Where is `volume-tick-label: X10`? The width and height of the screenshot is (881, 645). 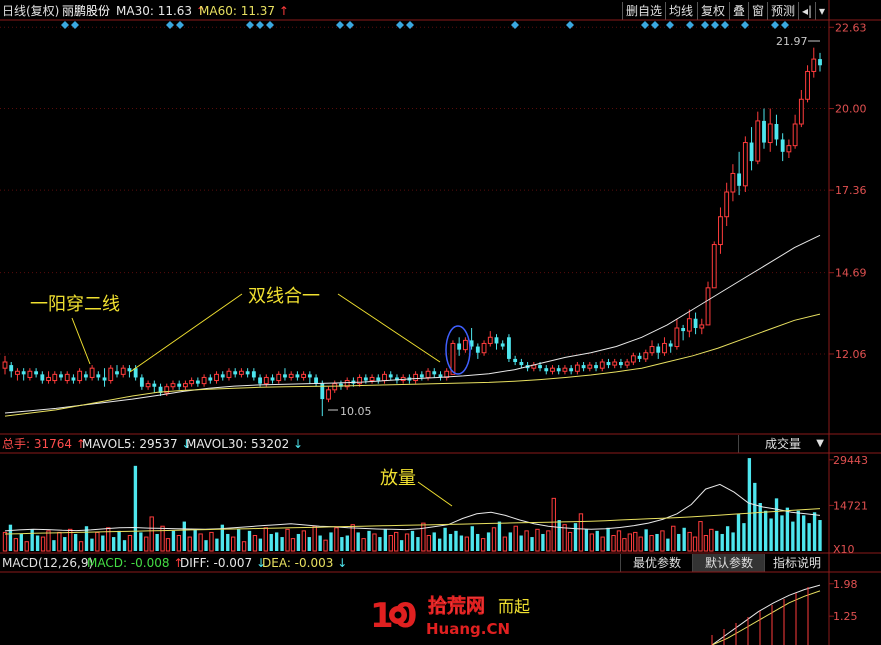 volume-tick-label: X10 is located at coordinates (844, 549).